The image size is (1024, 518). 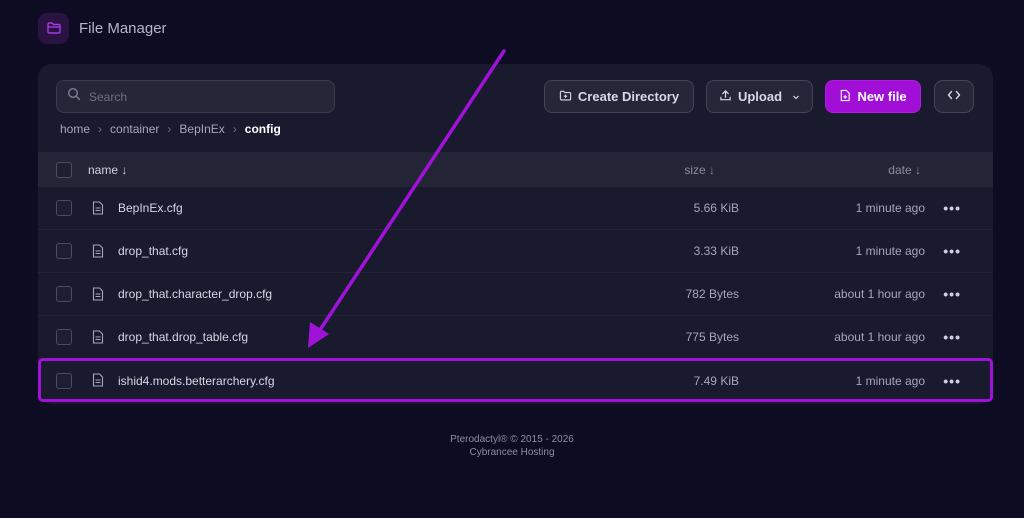 What do you see at coordinates (262, 129) in the screenshot?
I see `breadcrumb-current: config` at bounding box center [262, 129].